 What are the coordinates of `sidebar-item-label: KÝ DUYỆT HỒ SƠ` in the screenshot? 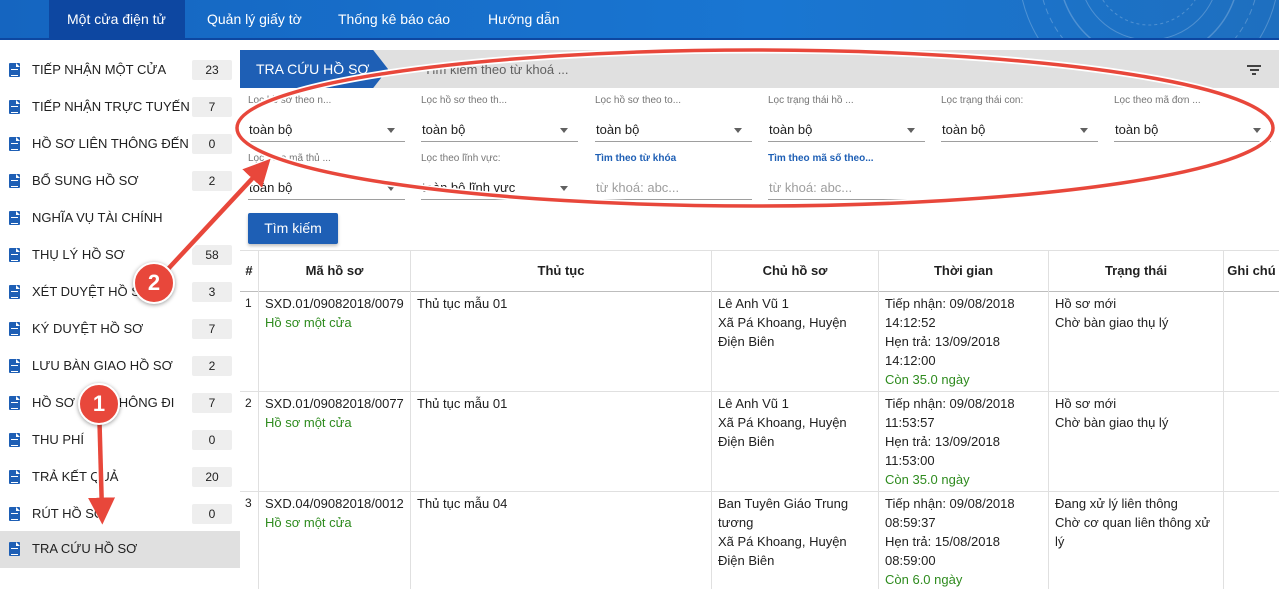 It's located at (88, 328).